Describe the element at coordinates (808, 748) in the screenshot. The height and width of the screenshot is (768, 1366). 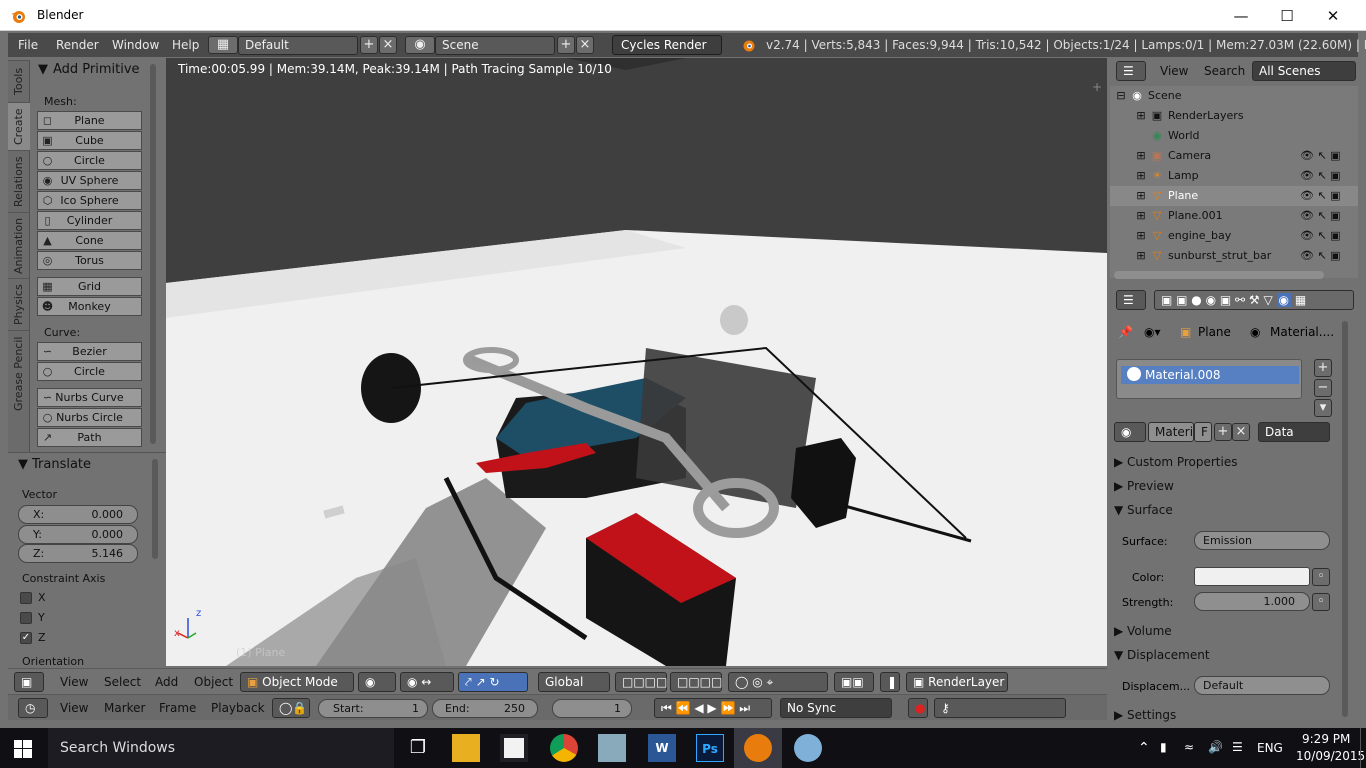
I see `paint-icon` at that location.